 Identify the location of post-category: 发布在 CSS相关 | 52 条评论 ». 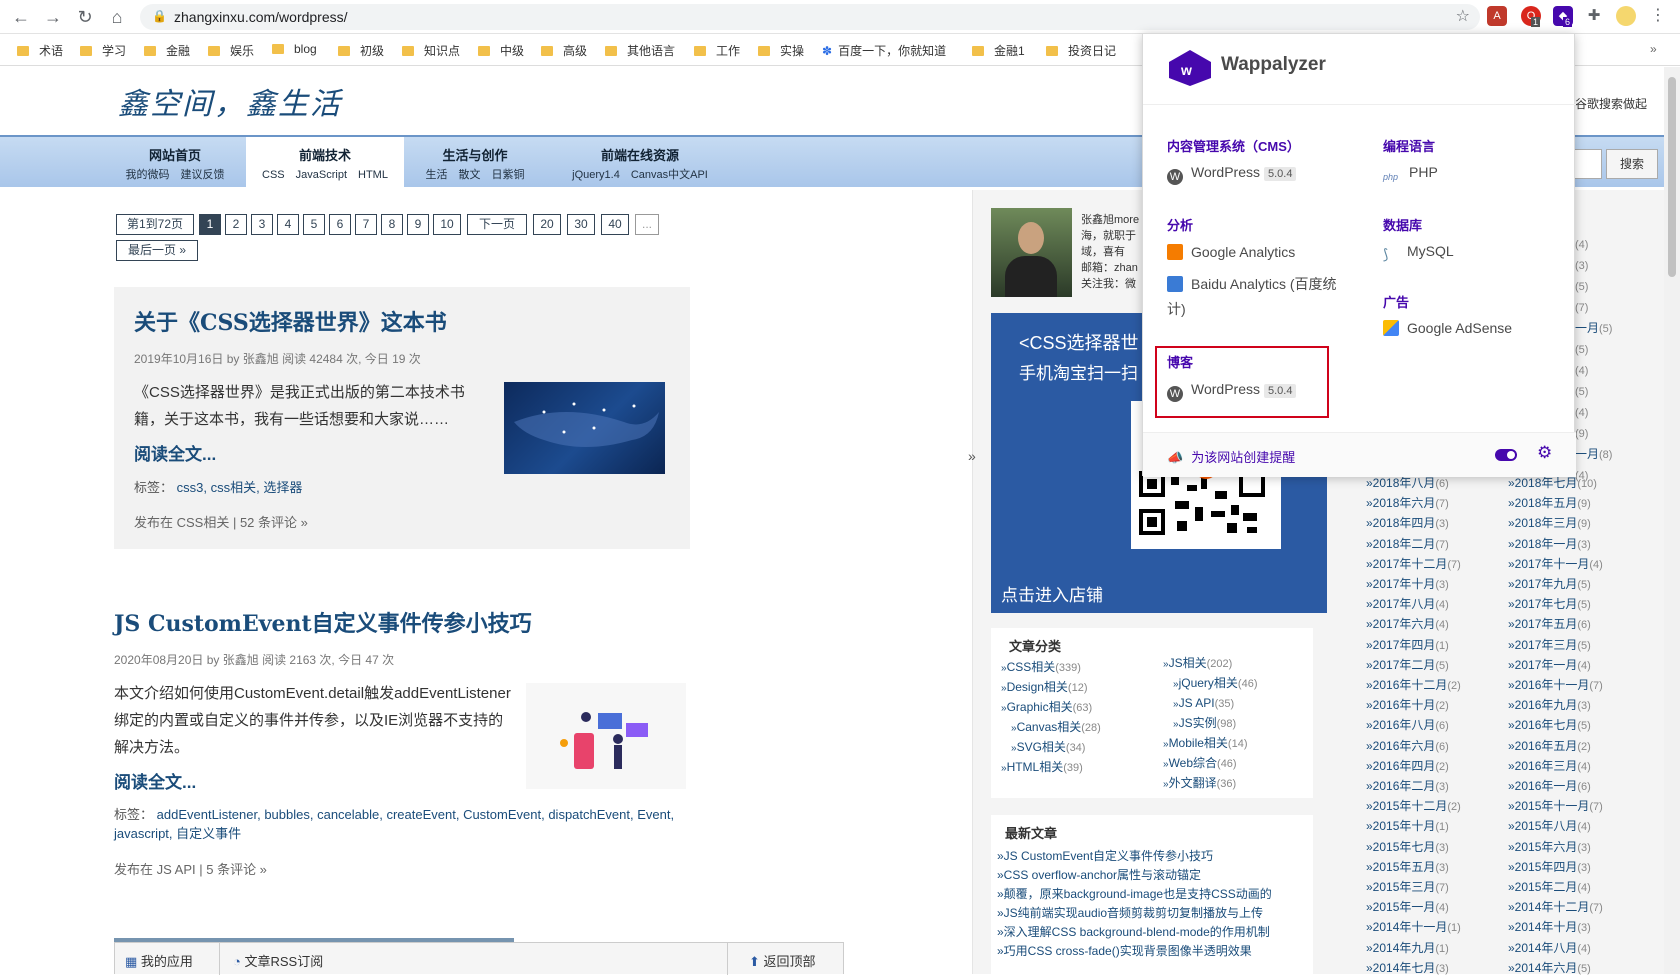
(221, 521).